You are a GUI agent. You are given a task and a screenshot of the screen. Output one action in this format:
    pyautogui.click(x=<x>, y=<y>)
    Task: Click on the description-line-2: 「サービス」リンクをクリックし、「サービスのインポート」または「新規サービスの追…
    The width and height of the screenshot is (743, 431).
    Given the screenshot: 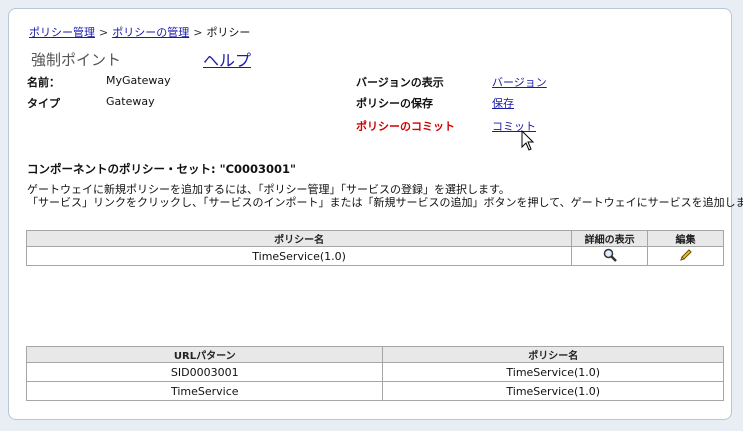 What is the action you would take?
    pyautogui.click(x=385, y=202)
    